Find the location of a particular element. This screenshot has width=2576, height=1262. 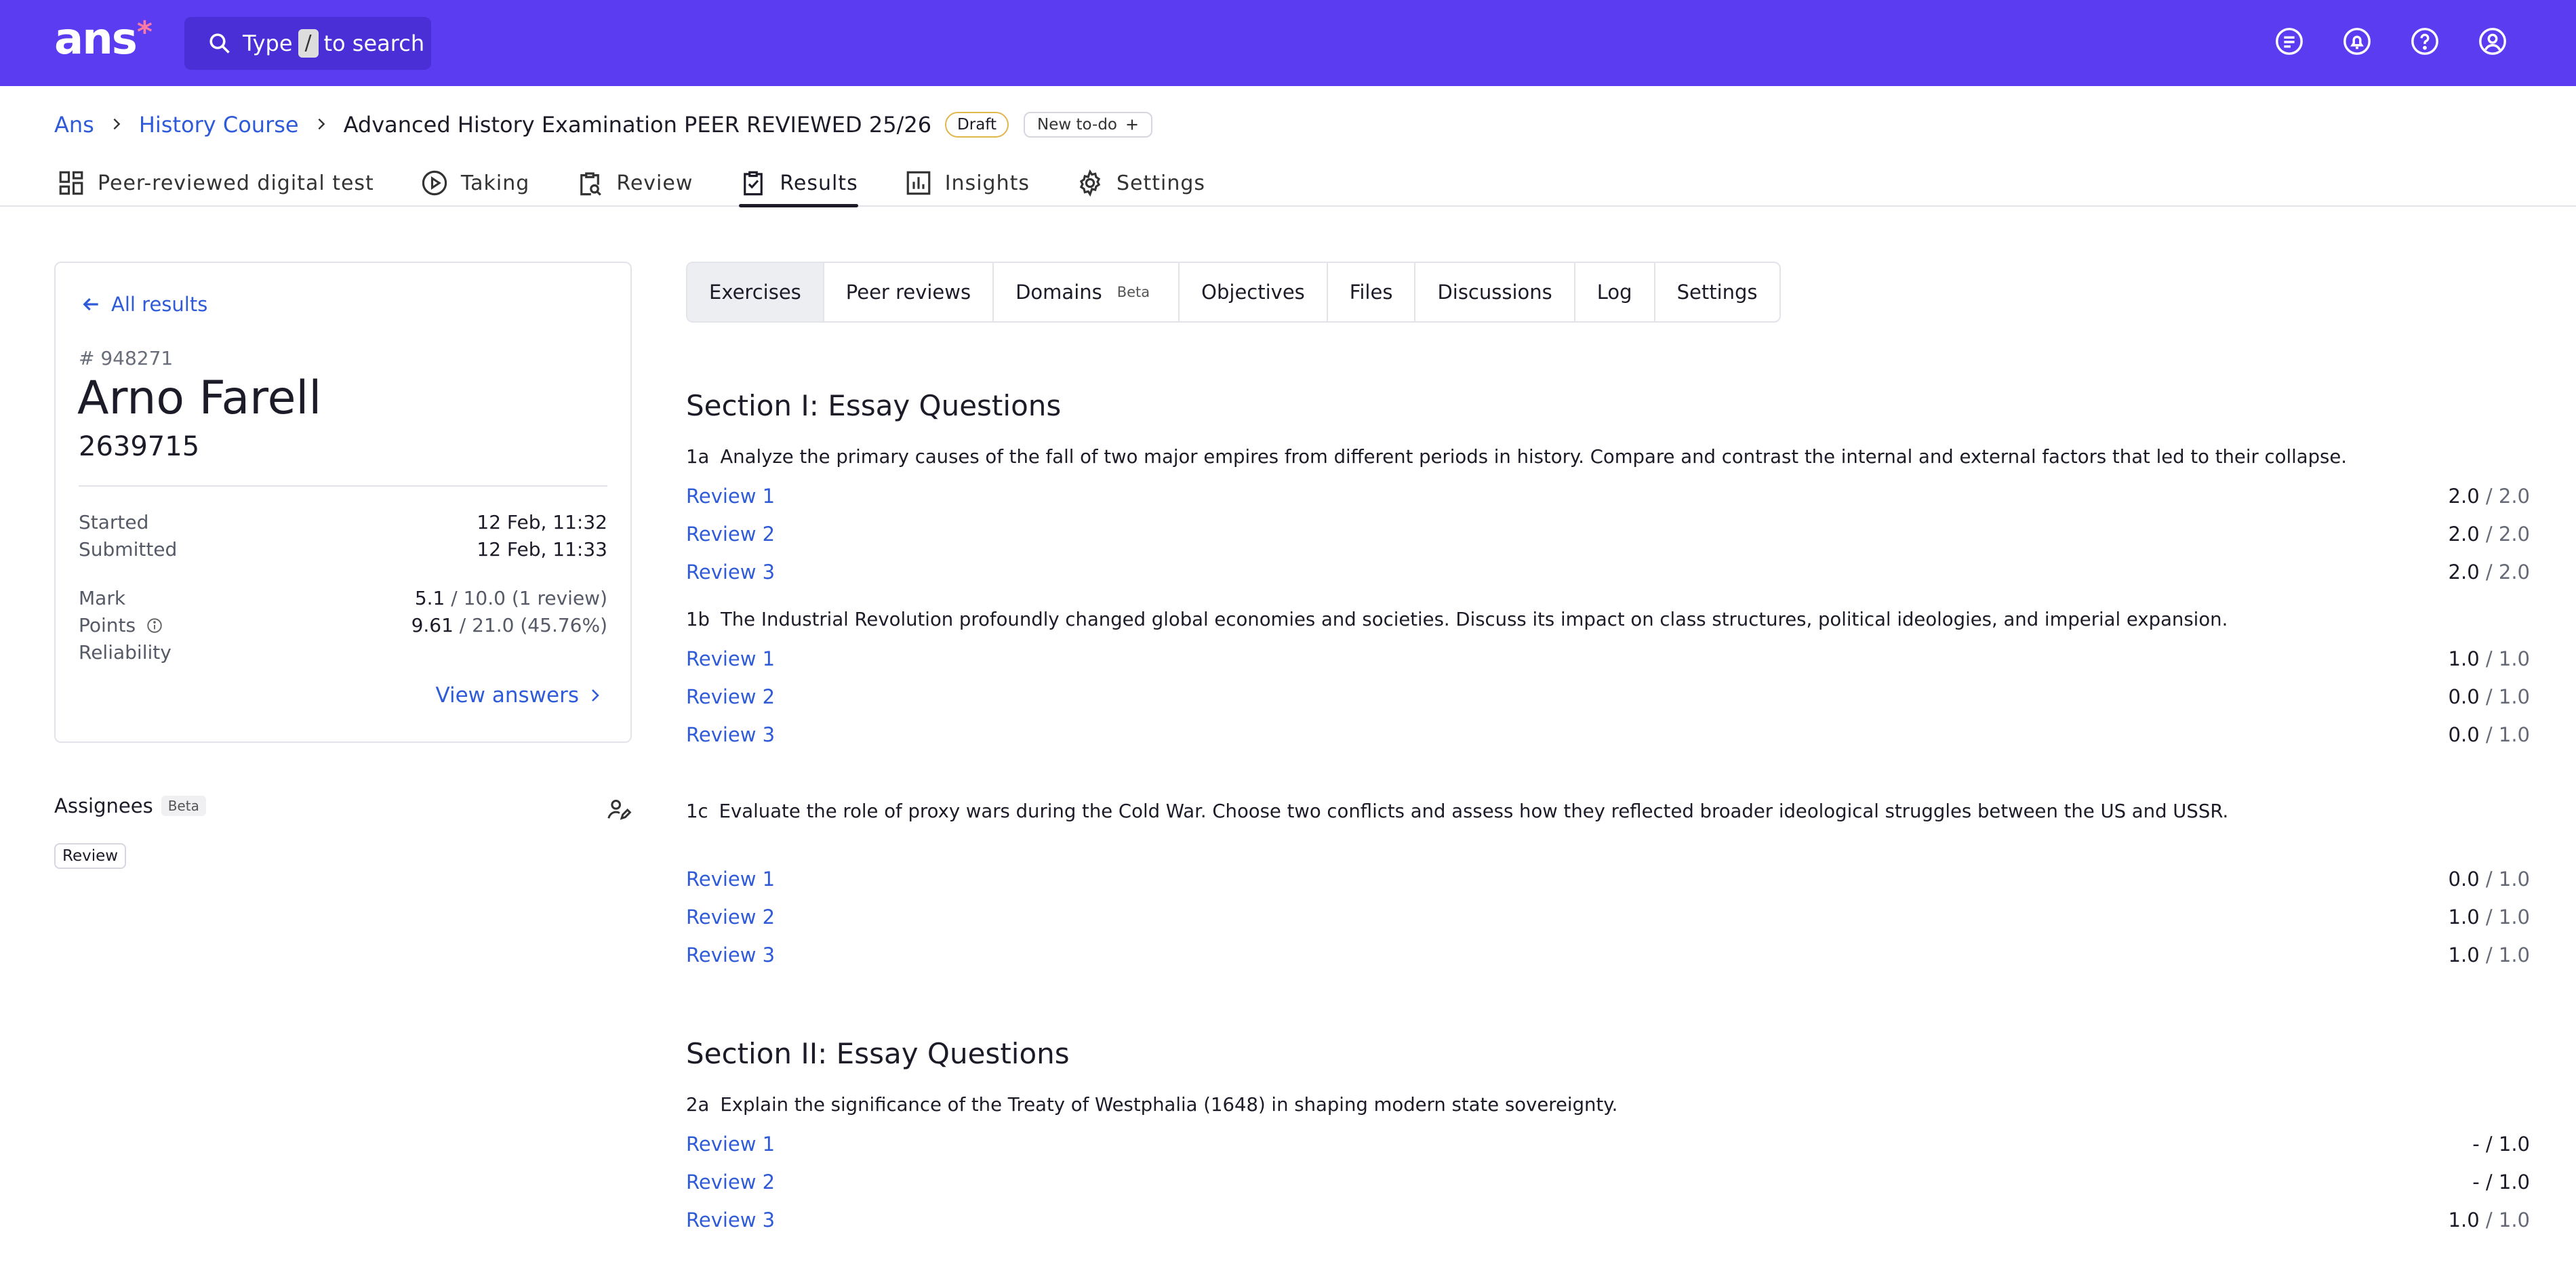

notification-bell-icon is located at coordinates (2357, 41).